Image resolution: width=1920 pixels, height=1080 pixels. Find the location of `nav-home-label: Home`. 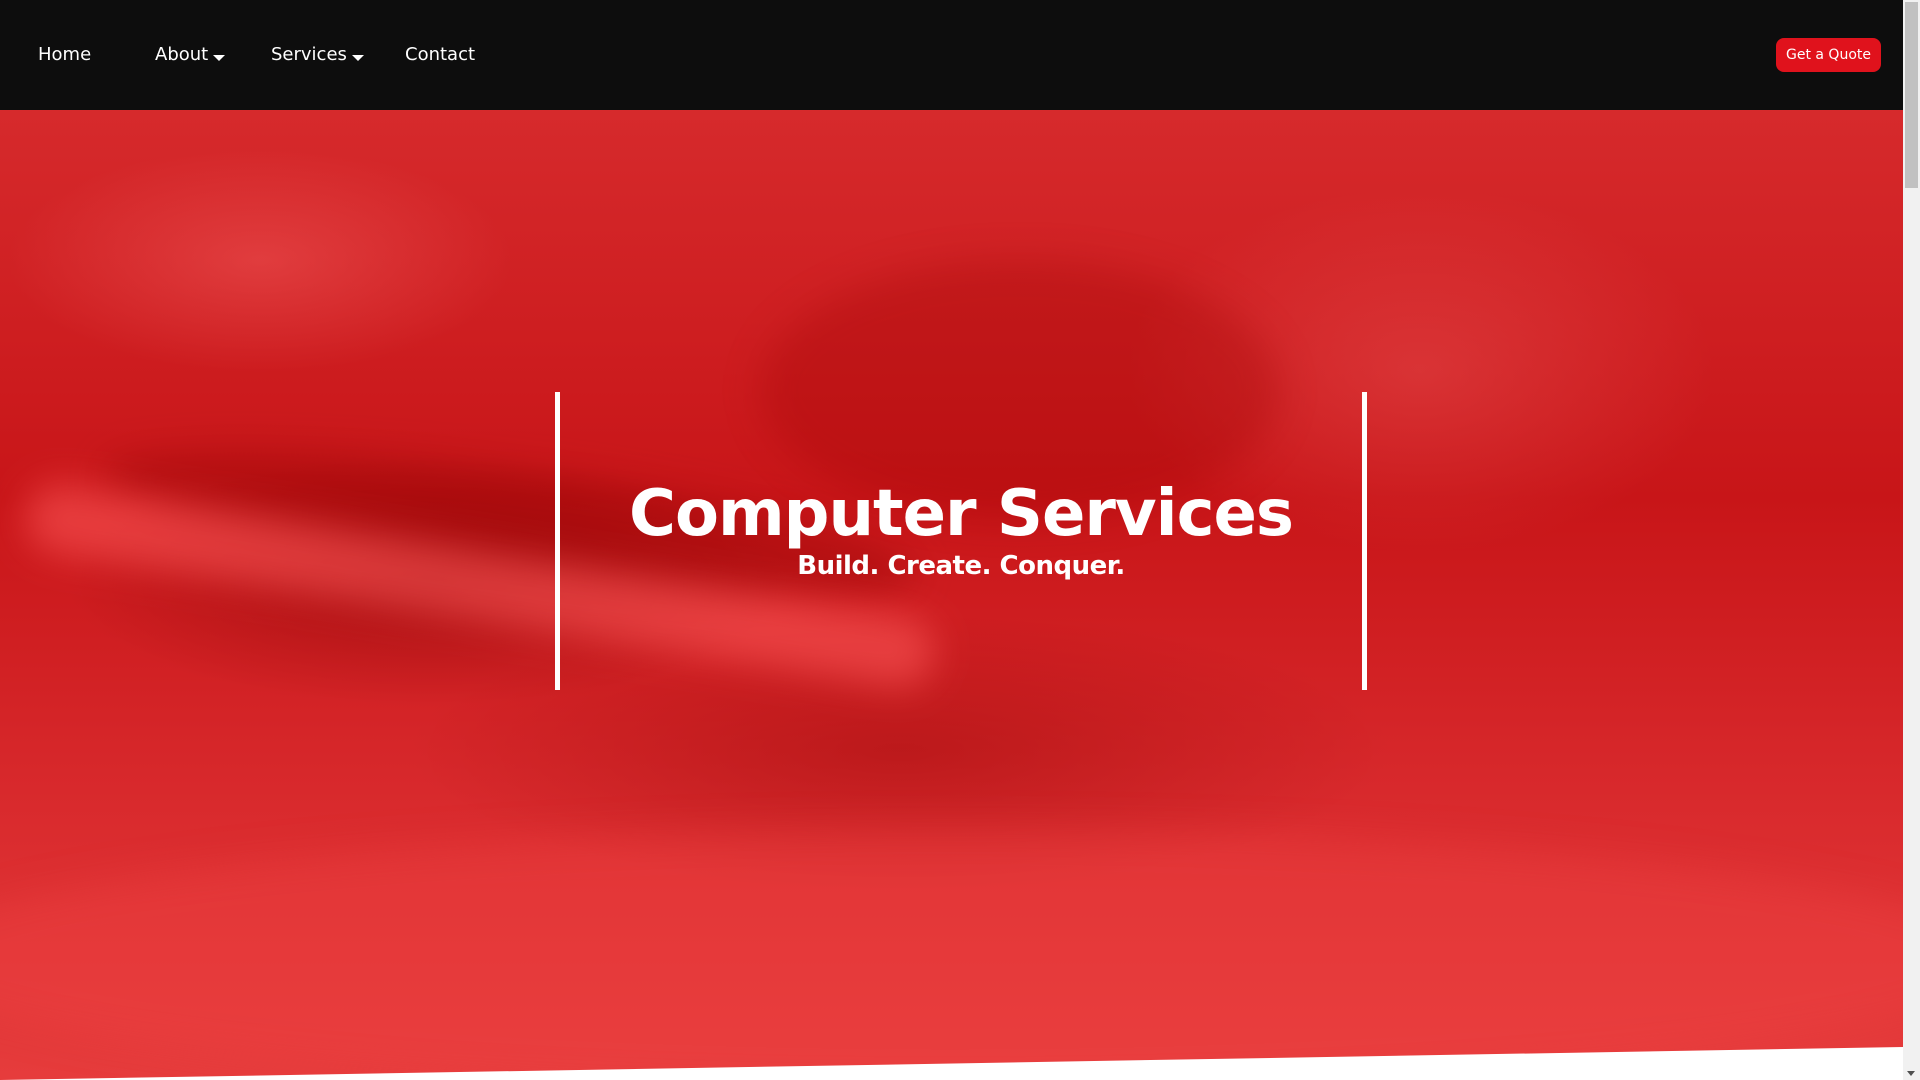

nav-home-label: Home is located at coordinates (65, 54).